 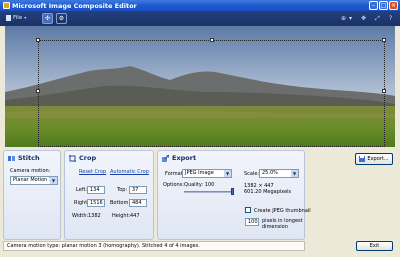 I want to click on help-icon: ?, so click(x=390, y=18).